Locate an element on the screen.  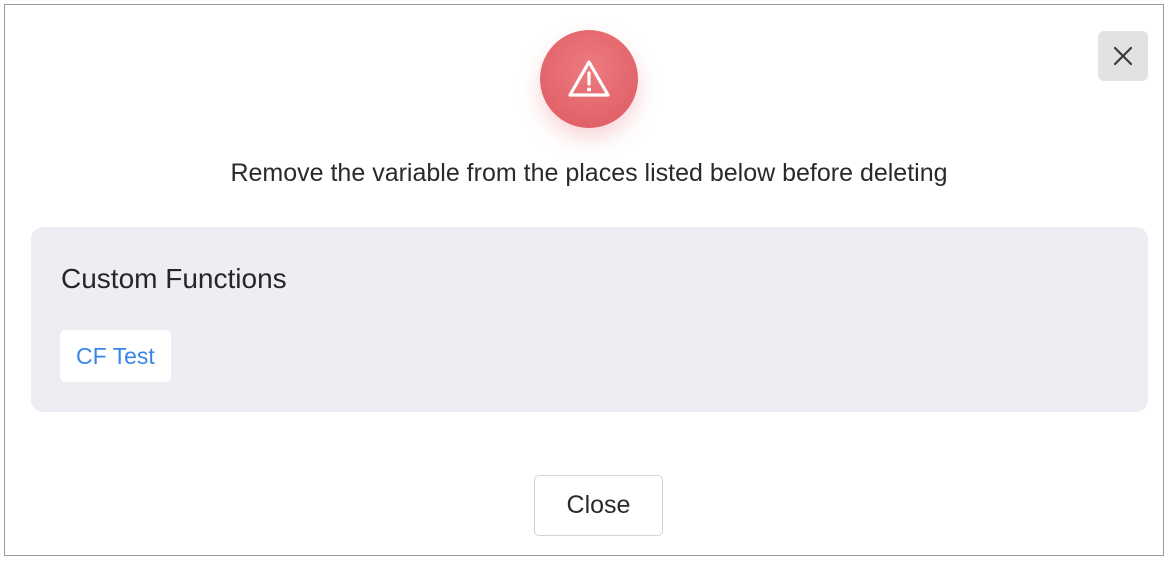
warning-triangle-icon is located at coordinates (589, 78).